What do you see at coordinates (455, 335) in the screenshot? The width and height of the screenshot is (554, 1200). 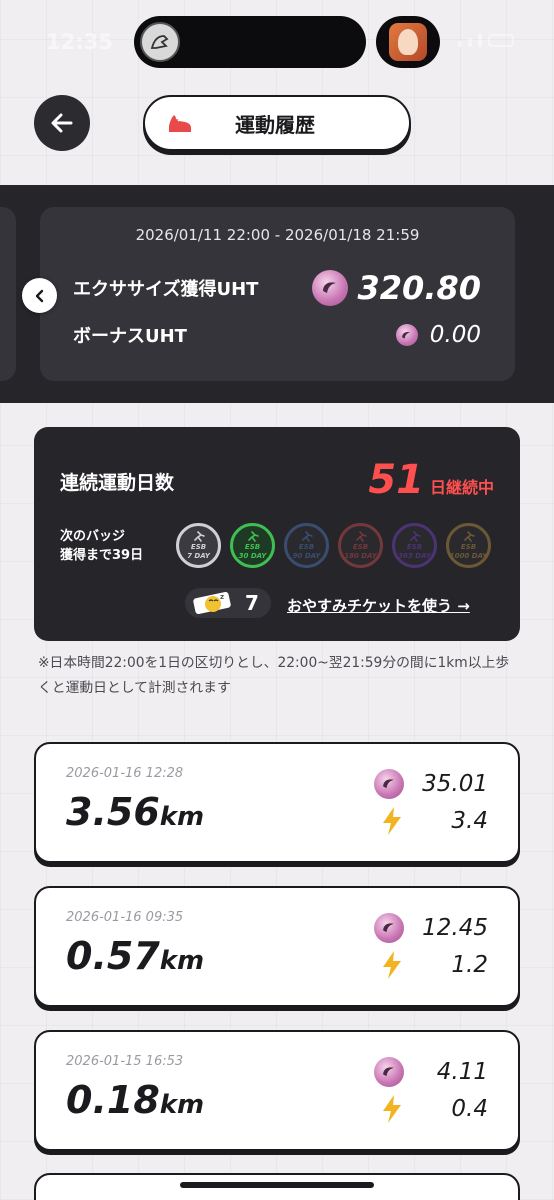 I see `bonus-reward-value: 0.00` at bounding box center [455, 335].